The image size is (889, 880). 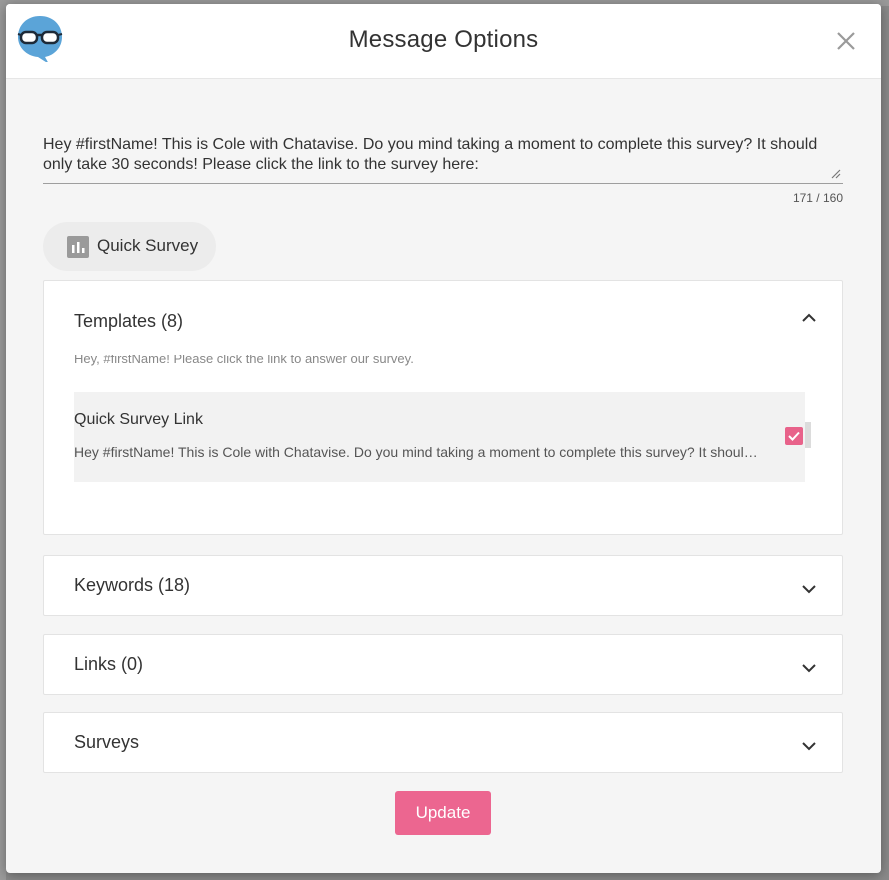 I want to click on quick-survey-label: Quick Survey, so click(x=148, y=245).